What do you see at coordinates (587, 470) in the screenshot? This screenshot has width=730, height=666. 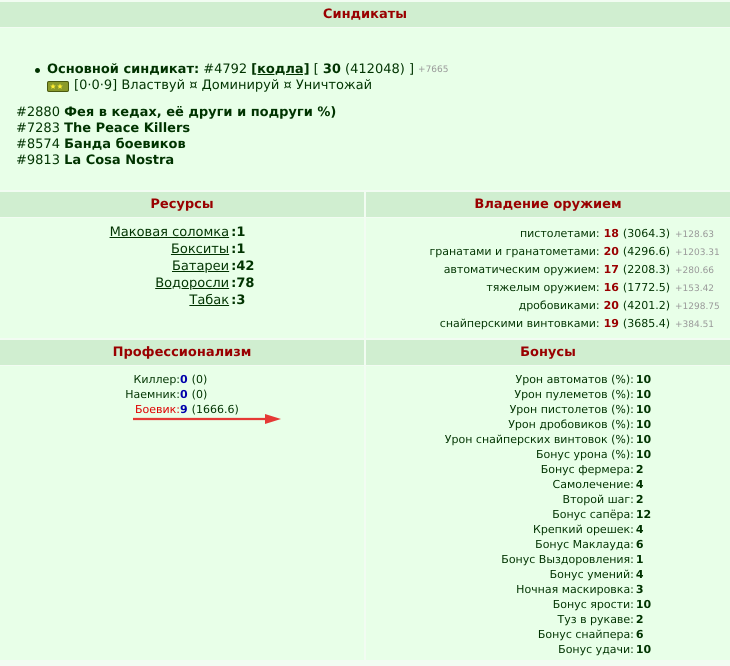 I see `bonus-name: Бонус фермера:` at bounding box center [587, 470].